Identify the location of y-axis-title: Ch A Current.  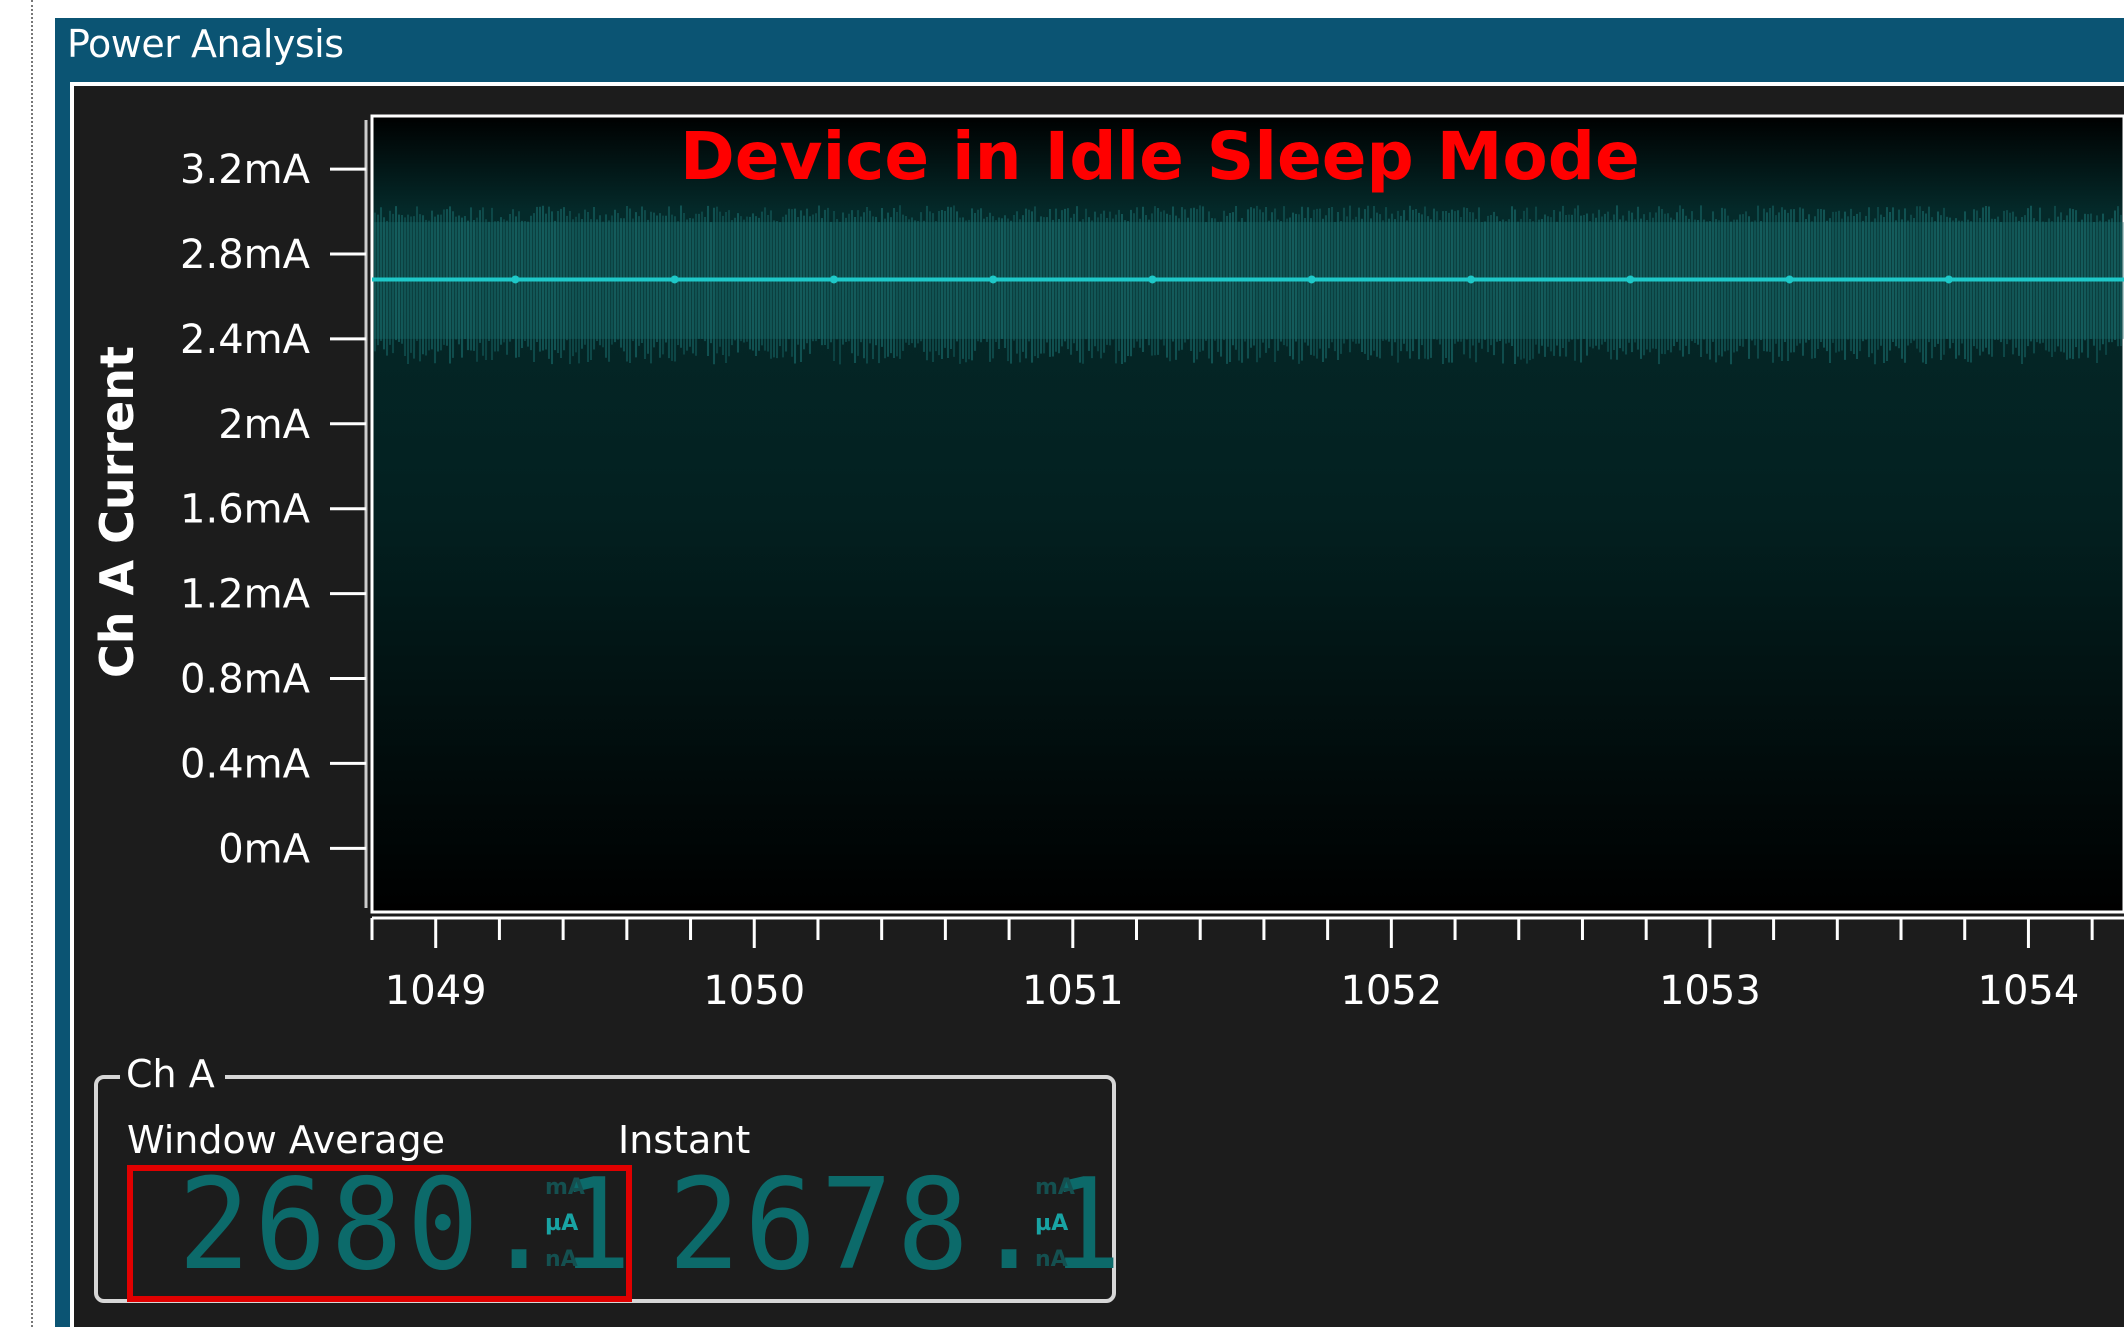
(117, 512).